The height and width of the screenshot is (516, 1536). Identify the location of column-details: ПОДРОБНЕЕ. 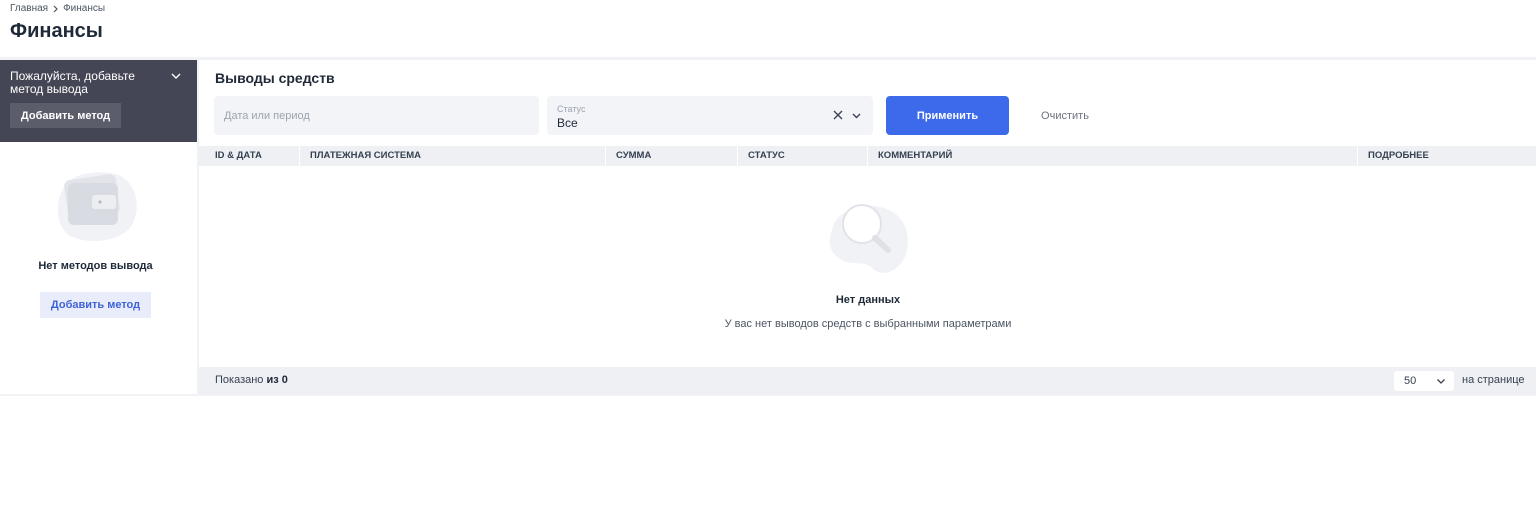
(1446, 156).